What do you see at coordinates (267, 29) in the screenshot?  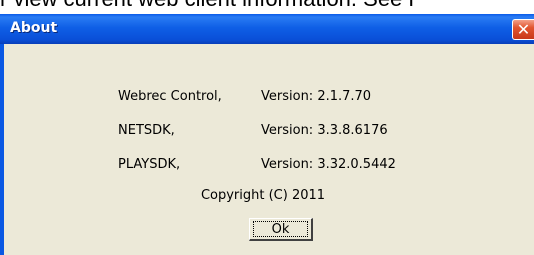 I see `title-bar: About ✕` at bounding box center [267, 29].